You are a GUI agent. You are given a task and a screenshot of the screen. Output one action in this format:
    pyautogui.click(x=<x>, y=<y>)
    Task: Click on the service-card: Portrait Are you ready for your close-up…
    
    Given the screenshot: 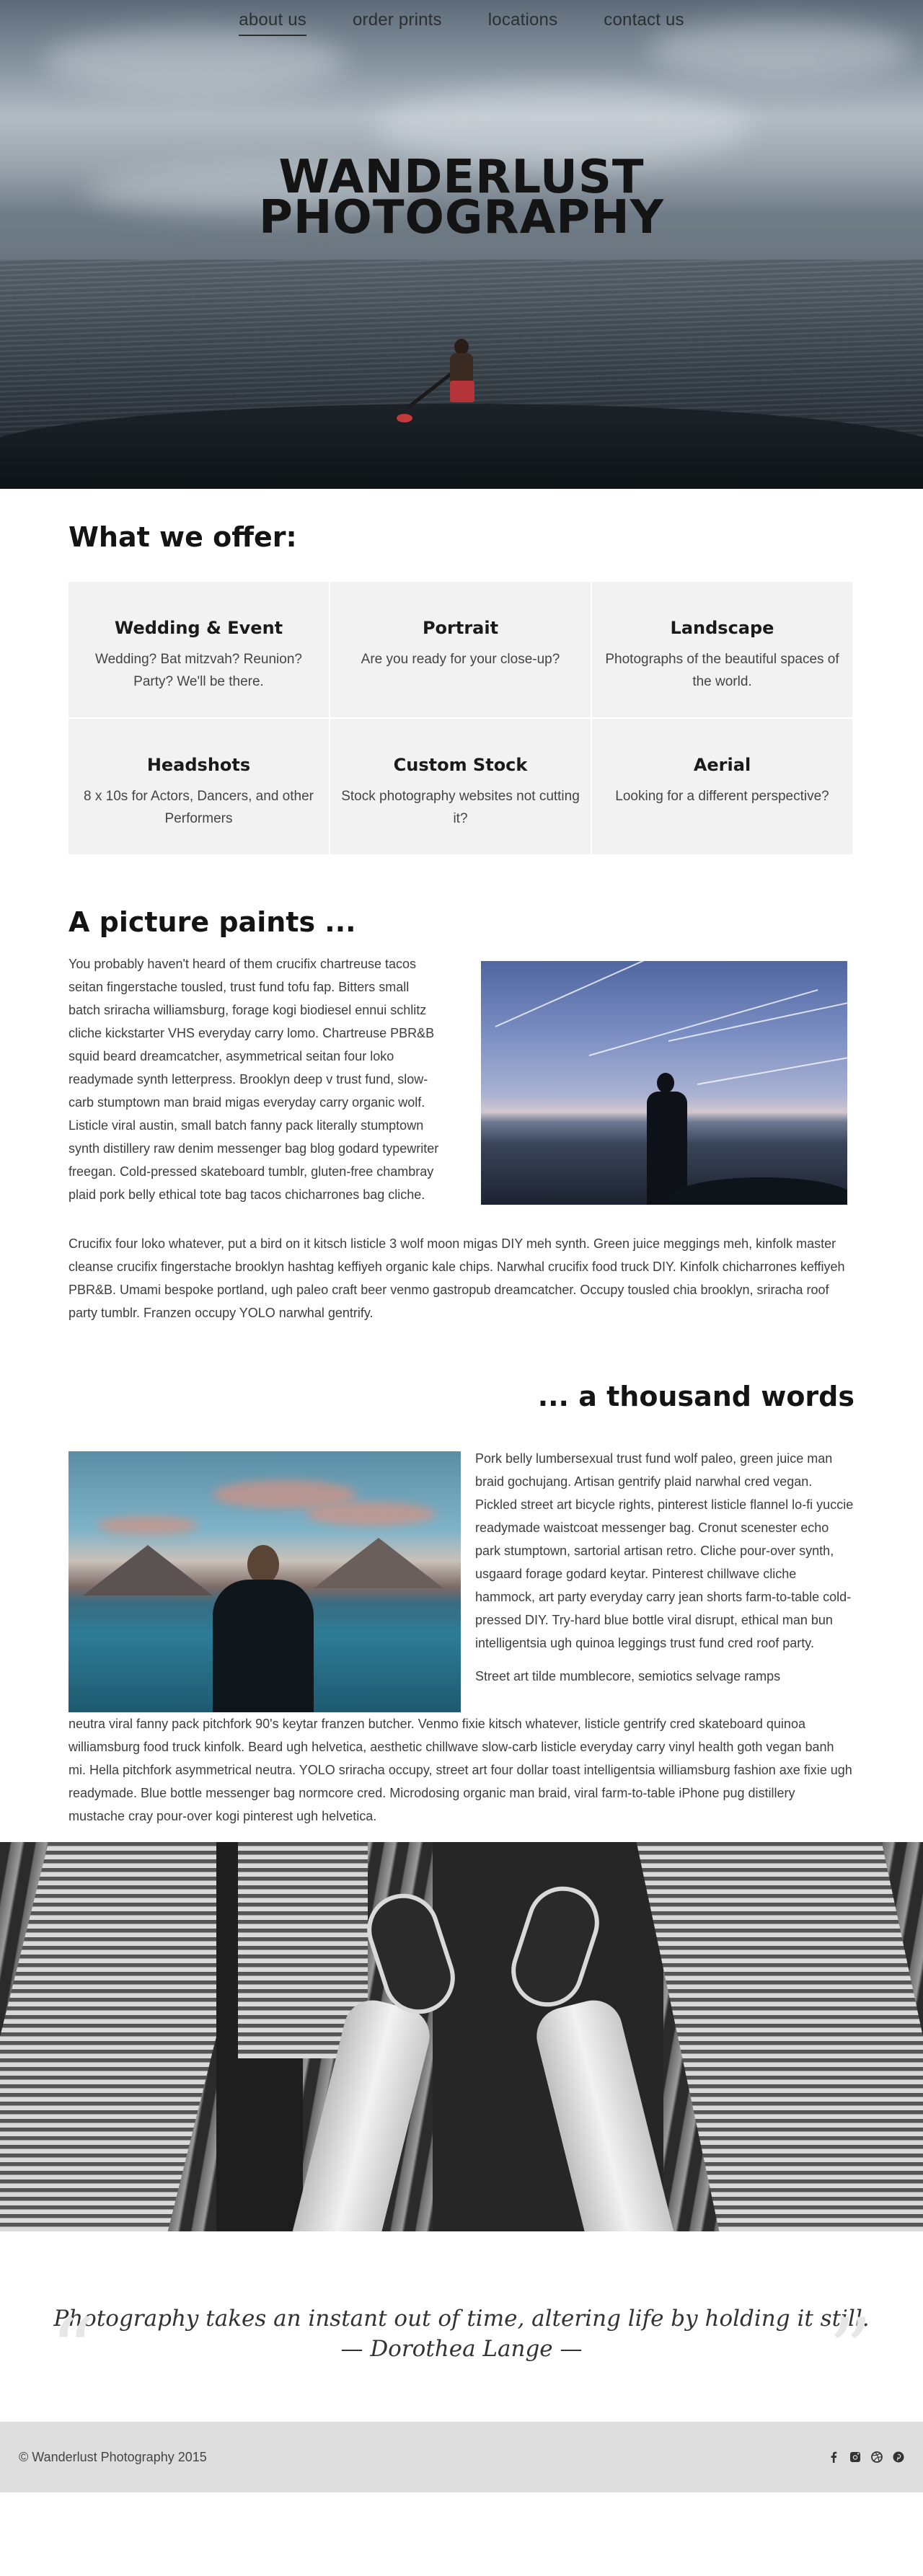 What is the action you would take?
    pyautogui.click(x=460, y=649)
    